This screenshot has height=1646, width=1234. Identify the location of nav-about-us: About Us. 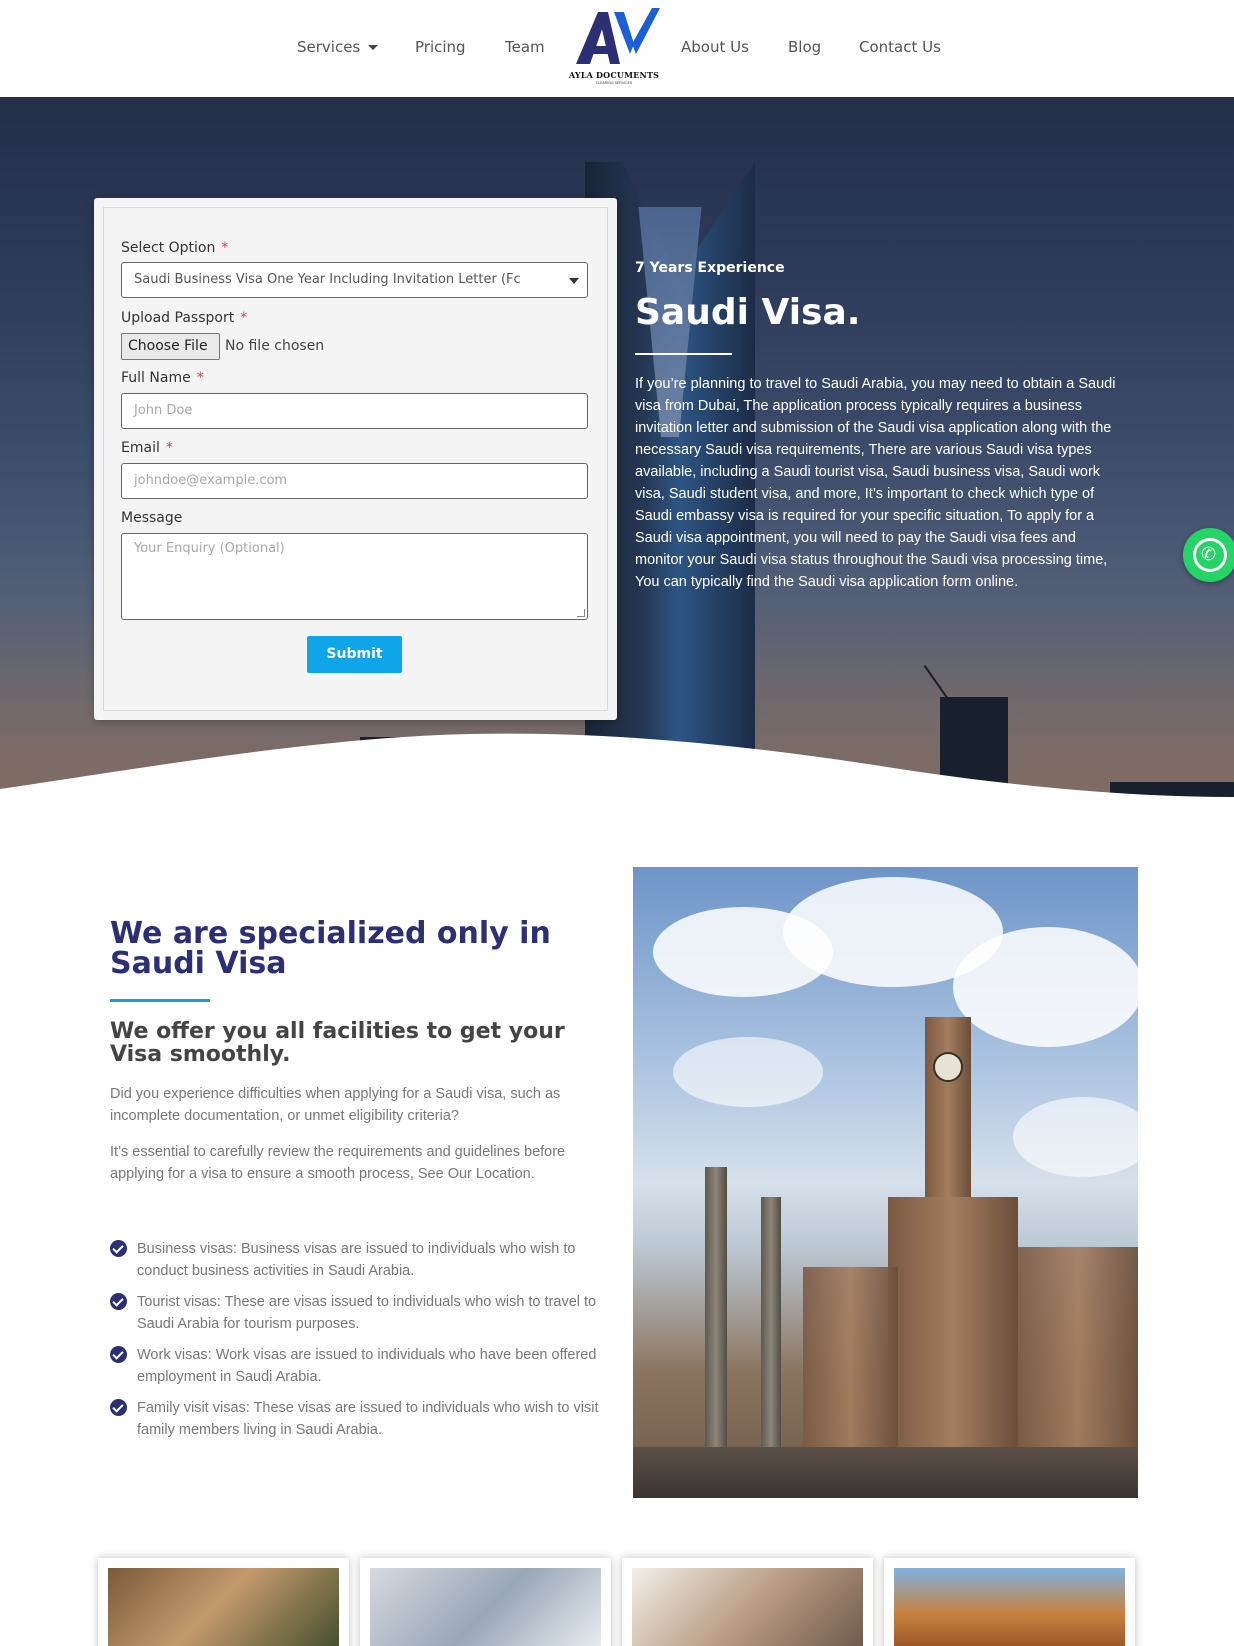
(715, 47).